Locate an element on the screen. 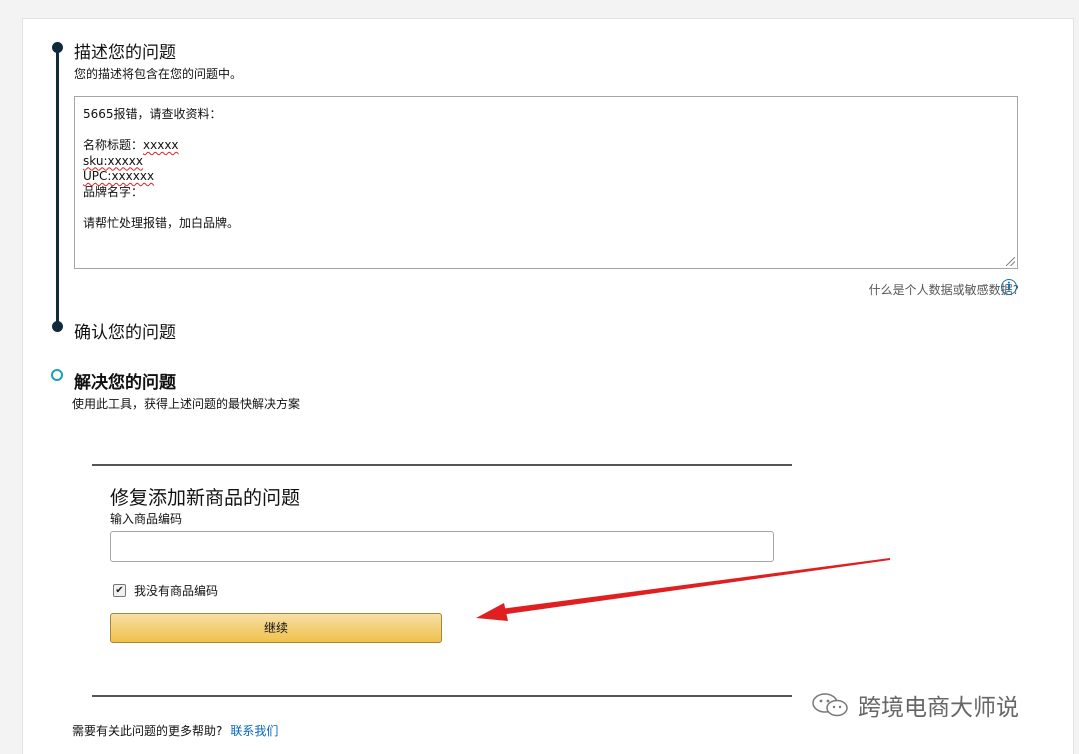  wechat-icon is located at coordinates (830, 705).